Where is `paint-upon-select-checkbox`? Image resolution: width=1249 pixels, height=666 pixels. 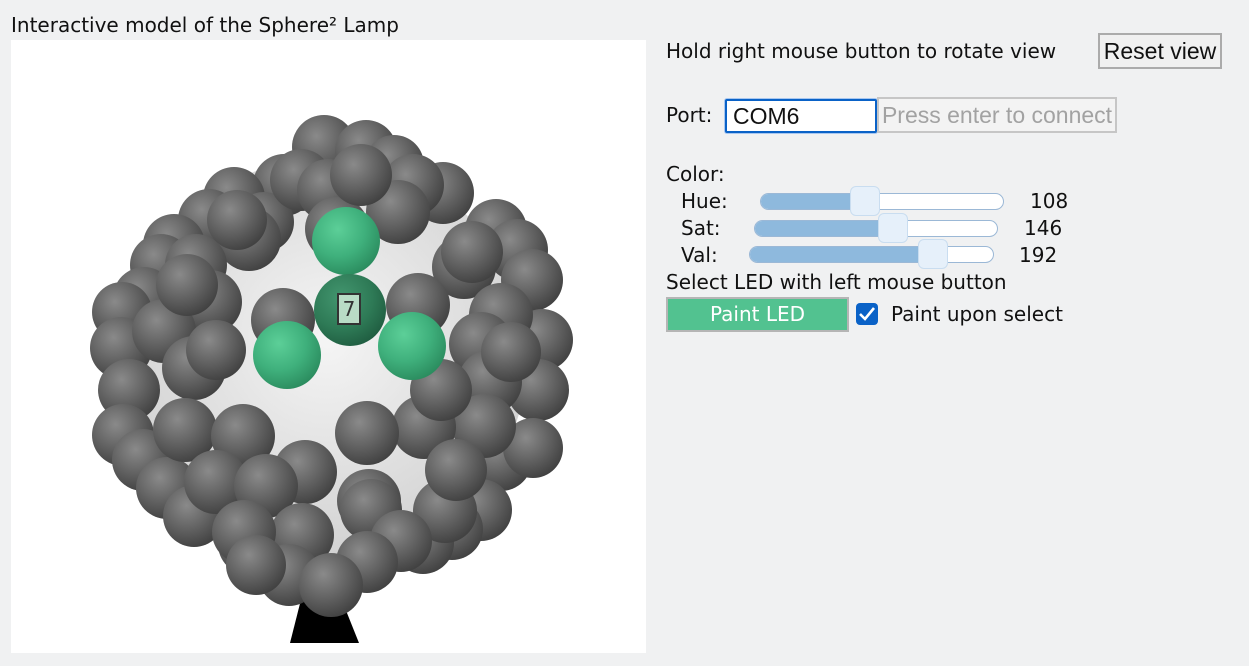 paint-upon-select-checkbox is located at coordinates (867, 314).